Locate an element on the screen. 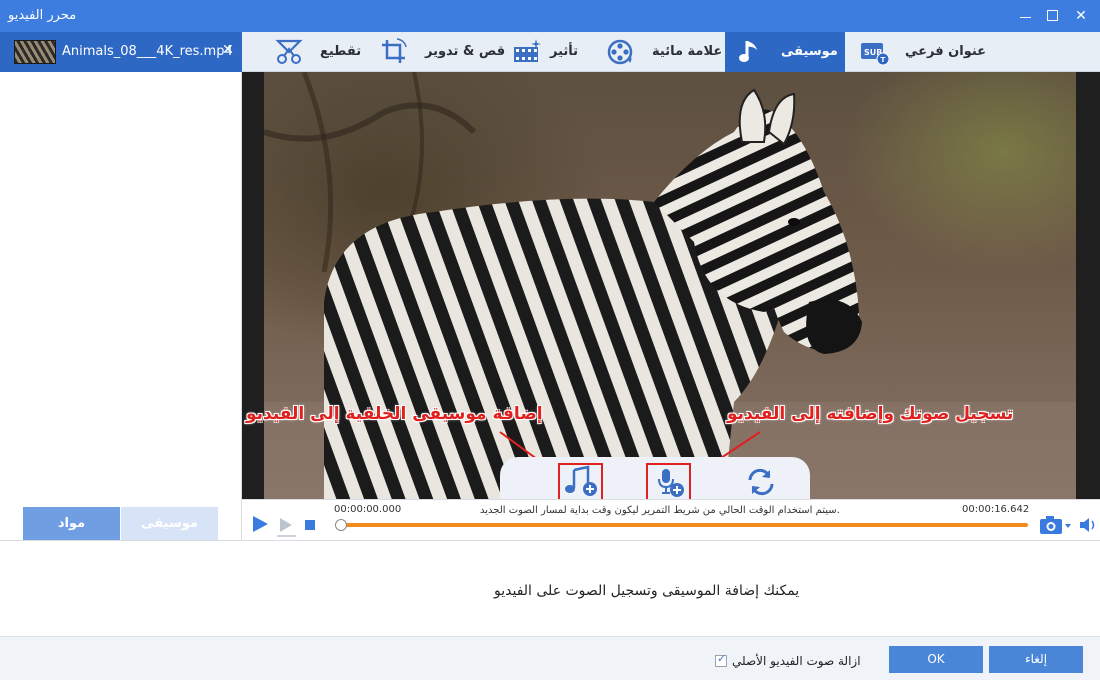 This screenshot has width=1100, height=680. remove-original-audio-checkbox is located at coordinates (721, 659).